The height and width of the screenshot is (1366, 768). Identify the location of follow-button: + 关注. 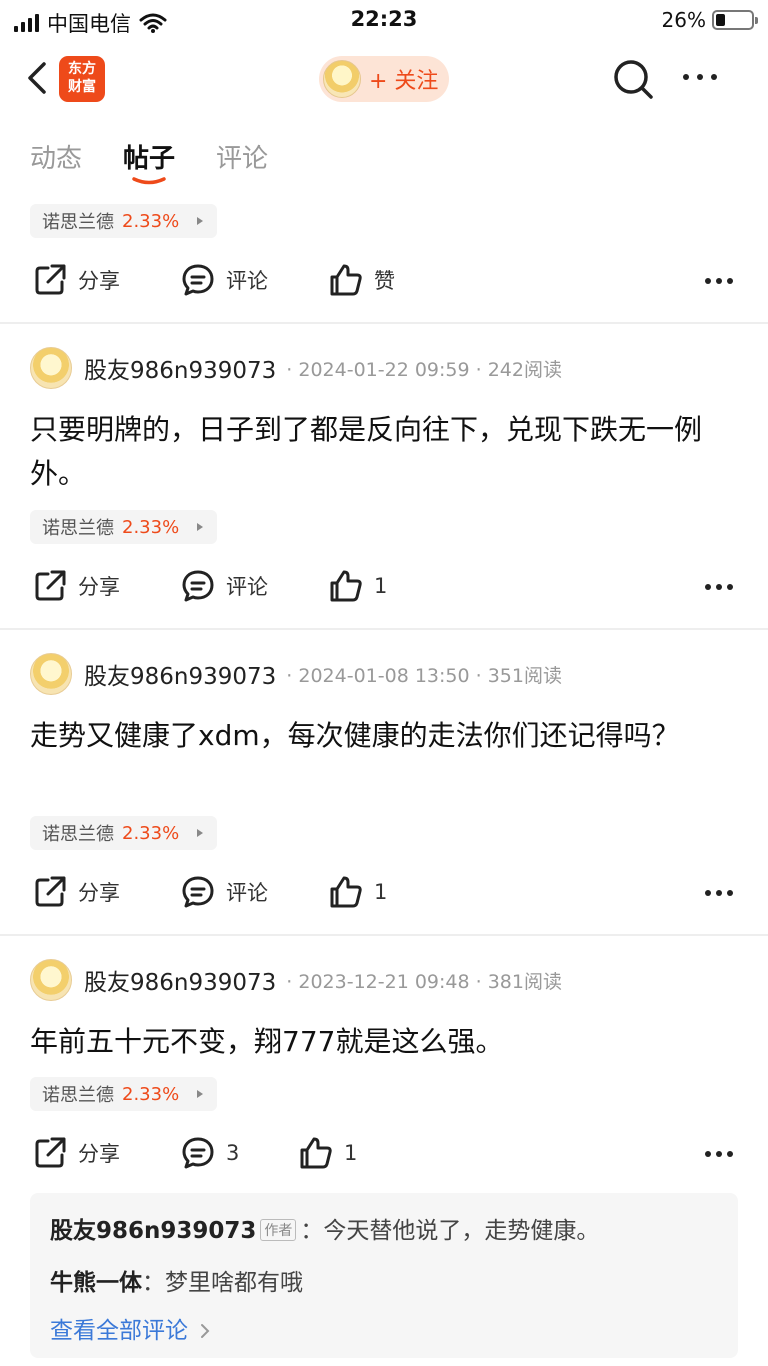
(384, 79).